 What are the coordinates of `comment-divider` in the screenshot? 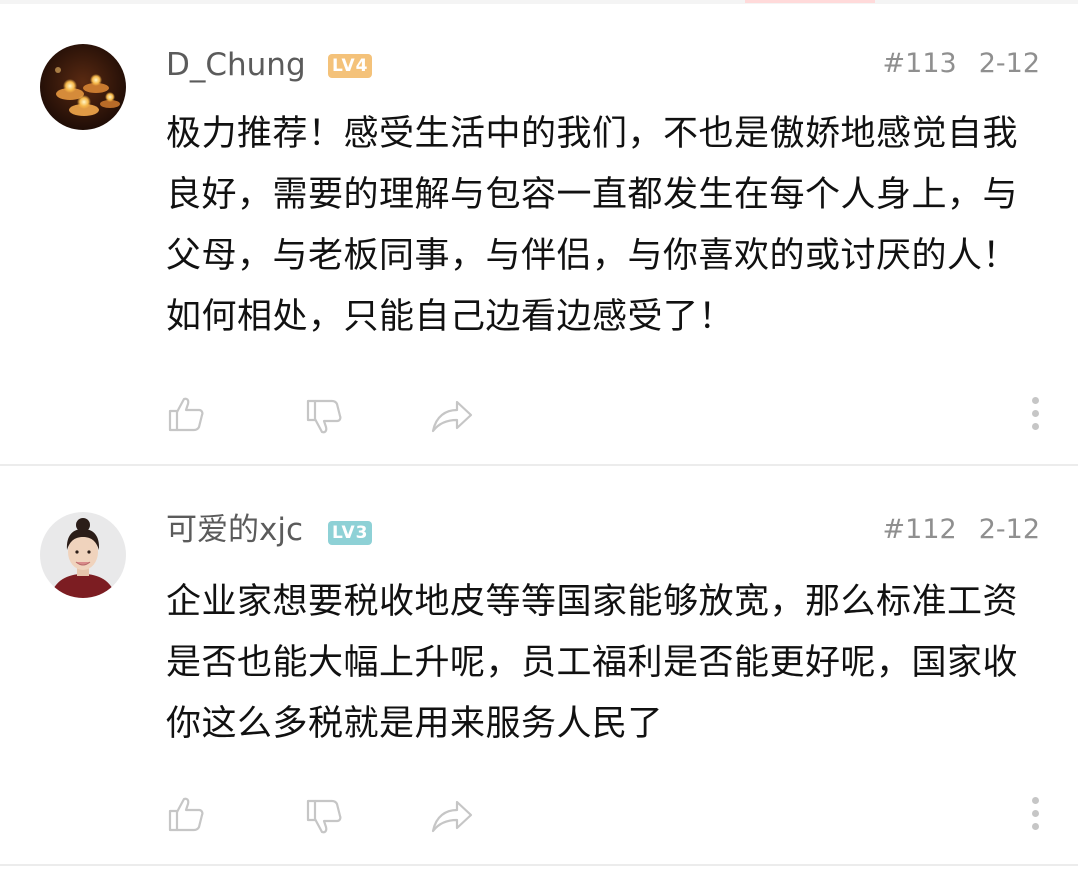 It's located at (539, 865).